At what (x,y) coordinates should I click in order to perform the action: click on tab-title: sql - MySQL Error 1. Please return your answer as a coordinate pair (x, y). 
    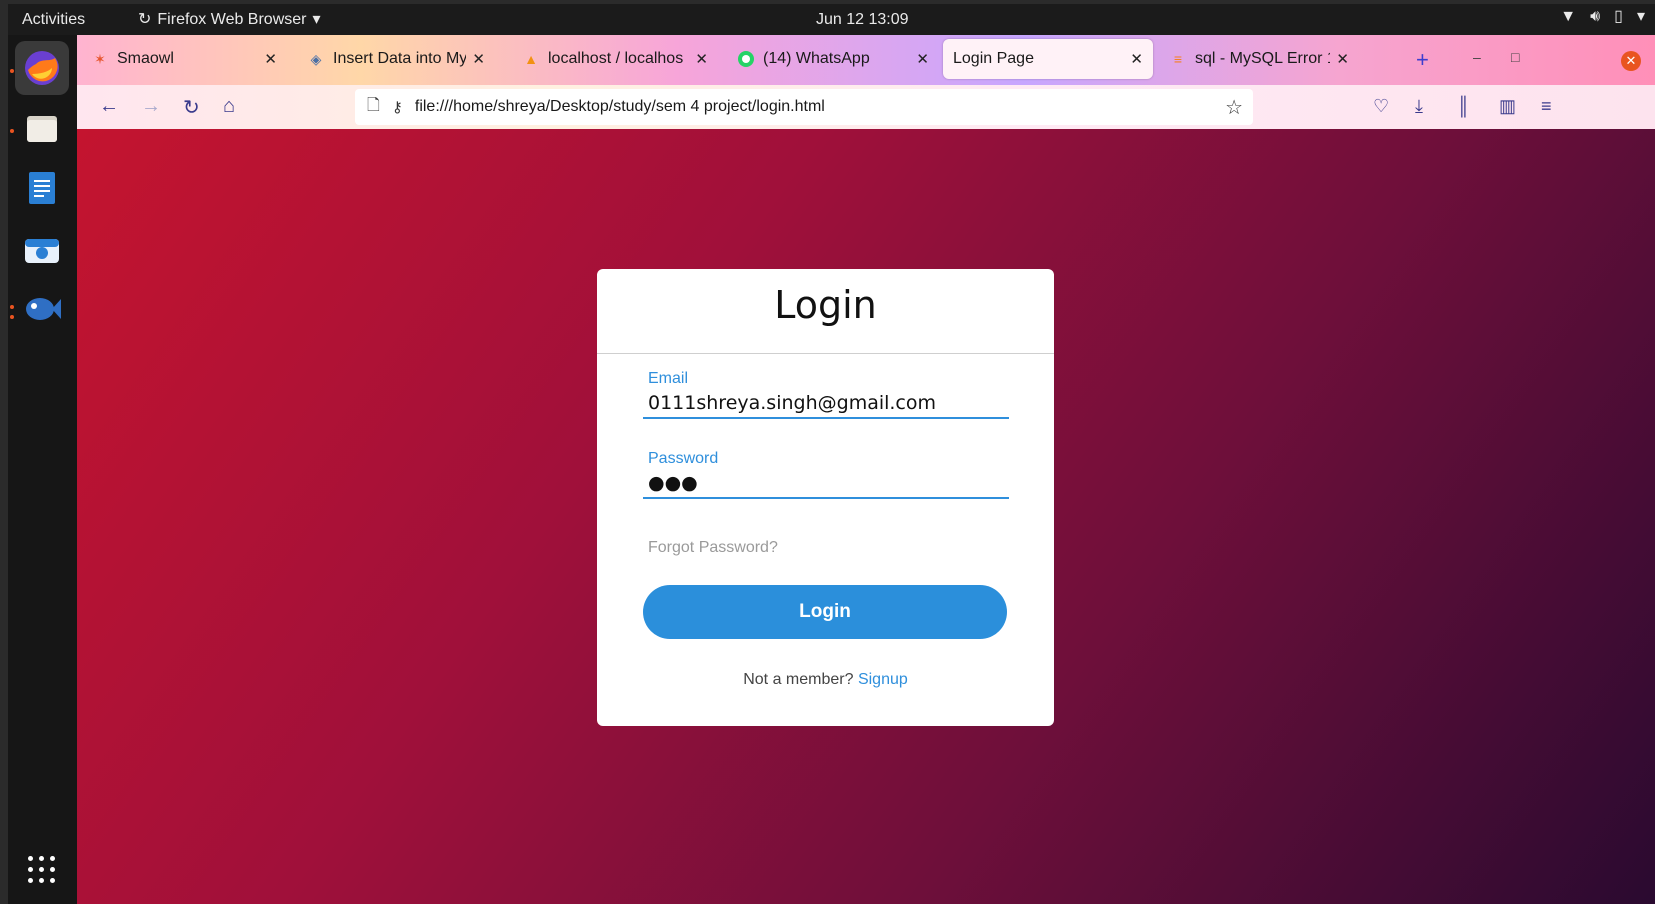
    Looking at the image, I should click on (1263, 58).